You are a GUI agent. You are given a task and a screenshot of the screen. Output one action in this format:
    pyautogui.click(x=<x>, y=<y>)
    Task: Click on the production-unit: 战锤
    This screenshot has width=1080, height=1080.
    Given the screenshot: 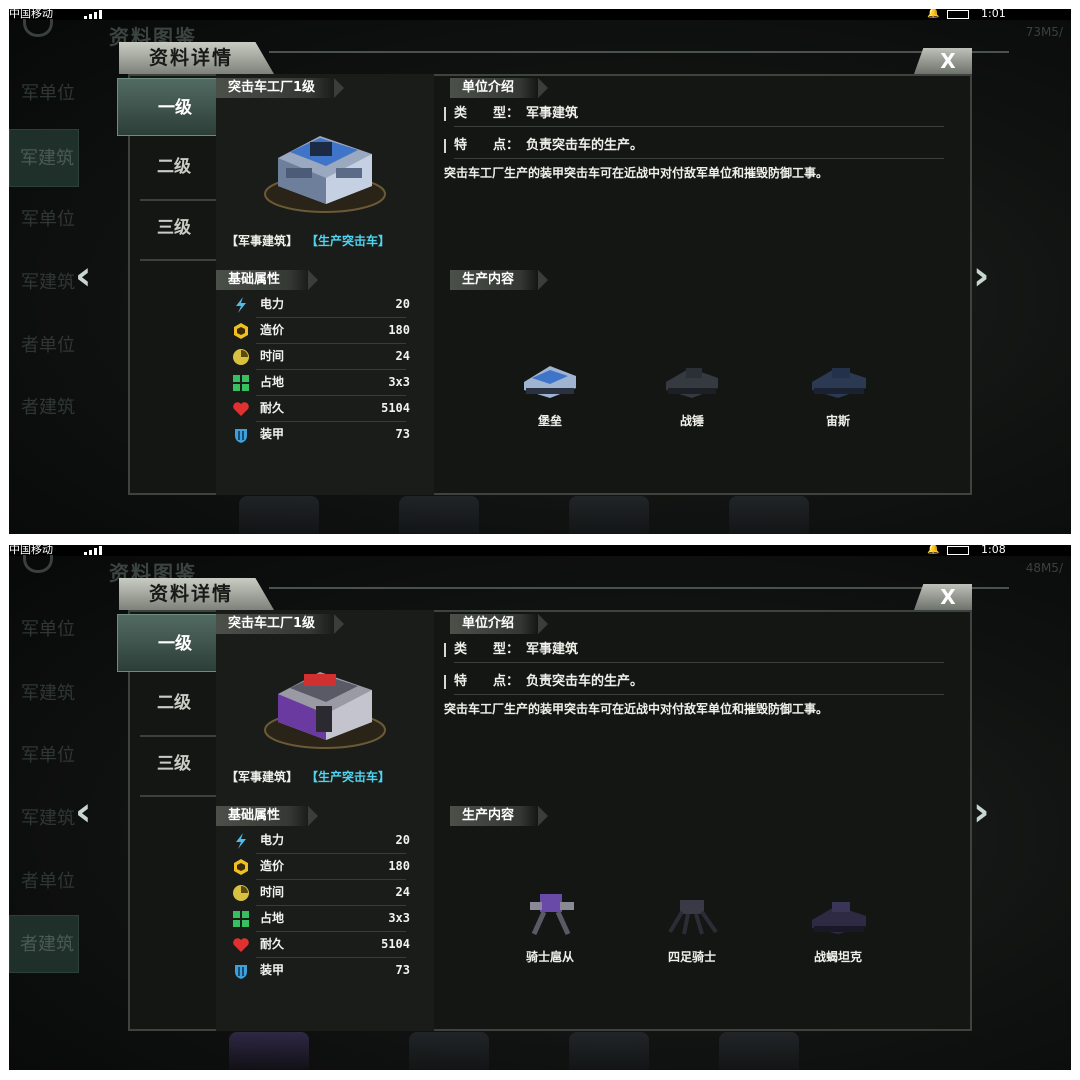 What is the action you would take?
    pyautogui.click(x=692, y=390)
    